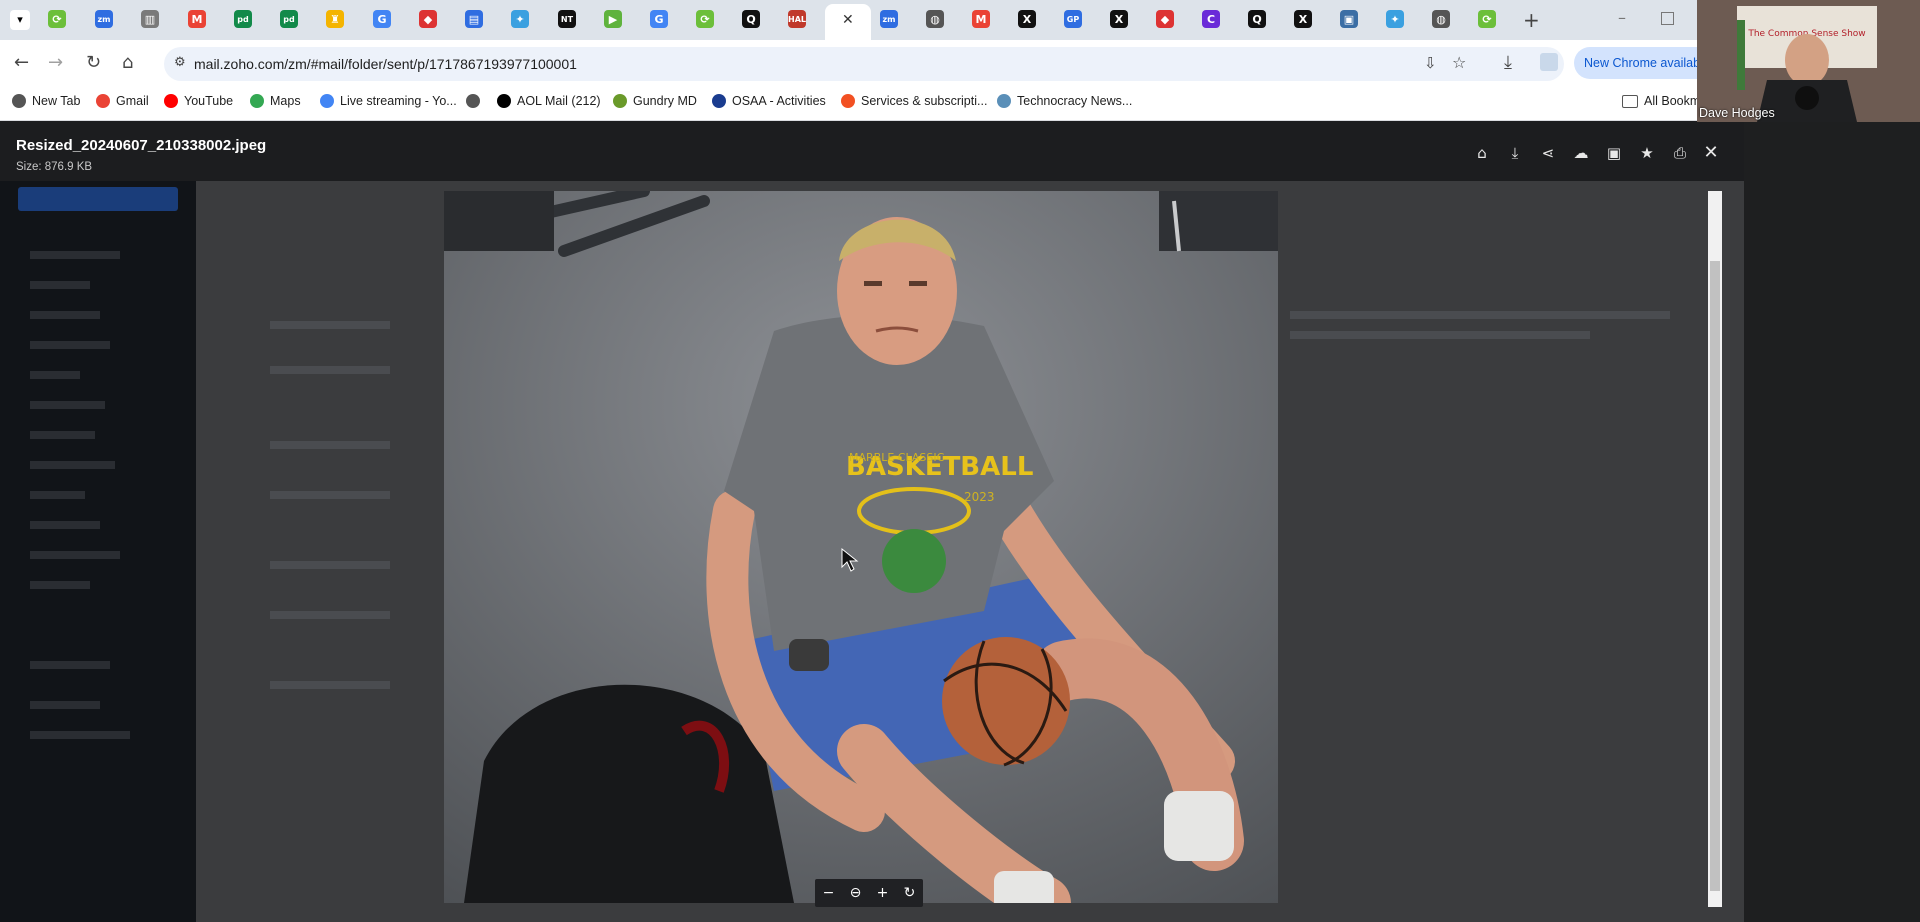  Describe the element at coordinates (93, 62) in the screenshot. I see `reload-icon: ↻` at that location.